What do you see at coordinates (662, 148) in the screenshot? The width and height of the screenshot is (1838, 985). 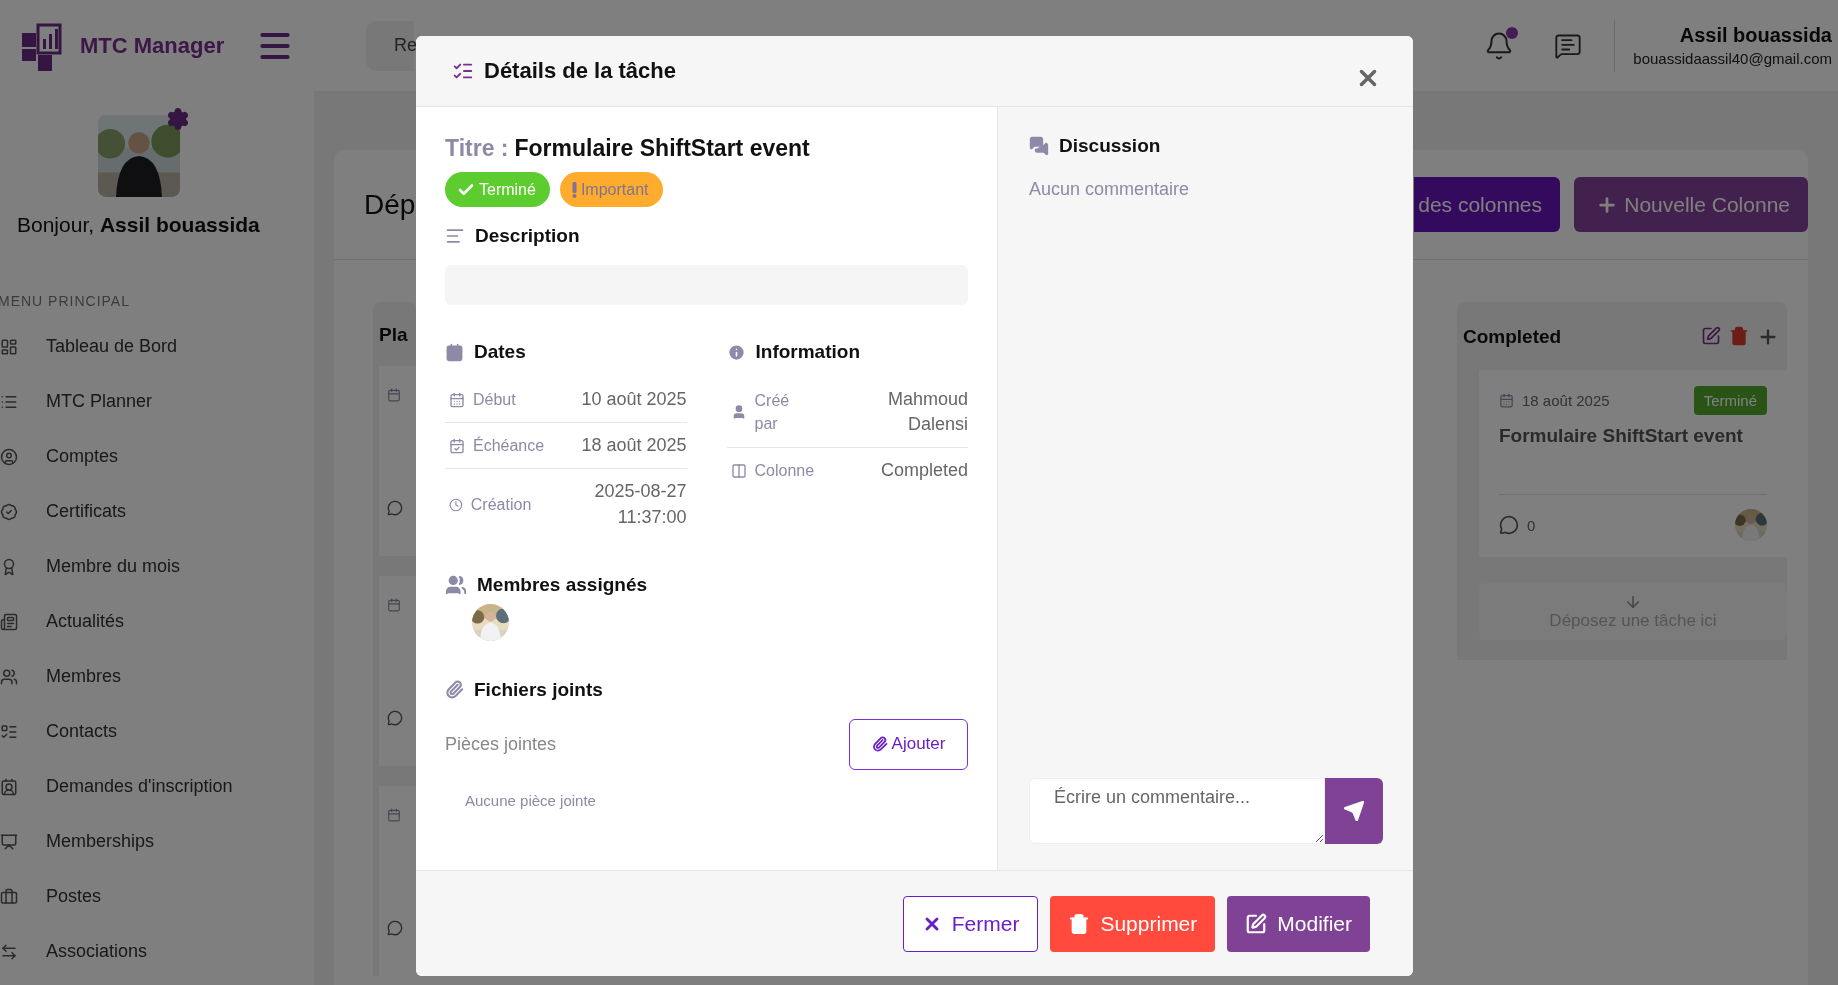 I see `task-title: Formulaire ShiftStart event` at bounding box center [662, 148].